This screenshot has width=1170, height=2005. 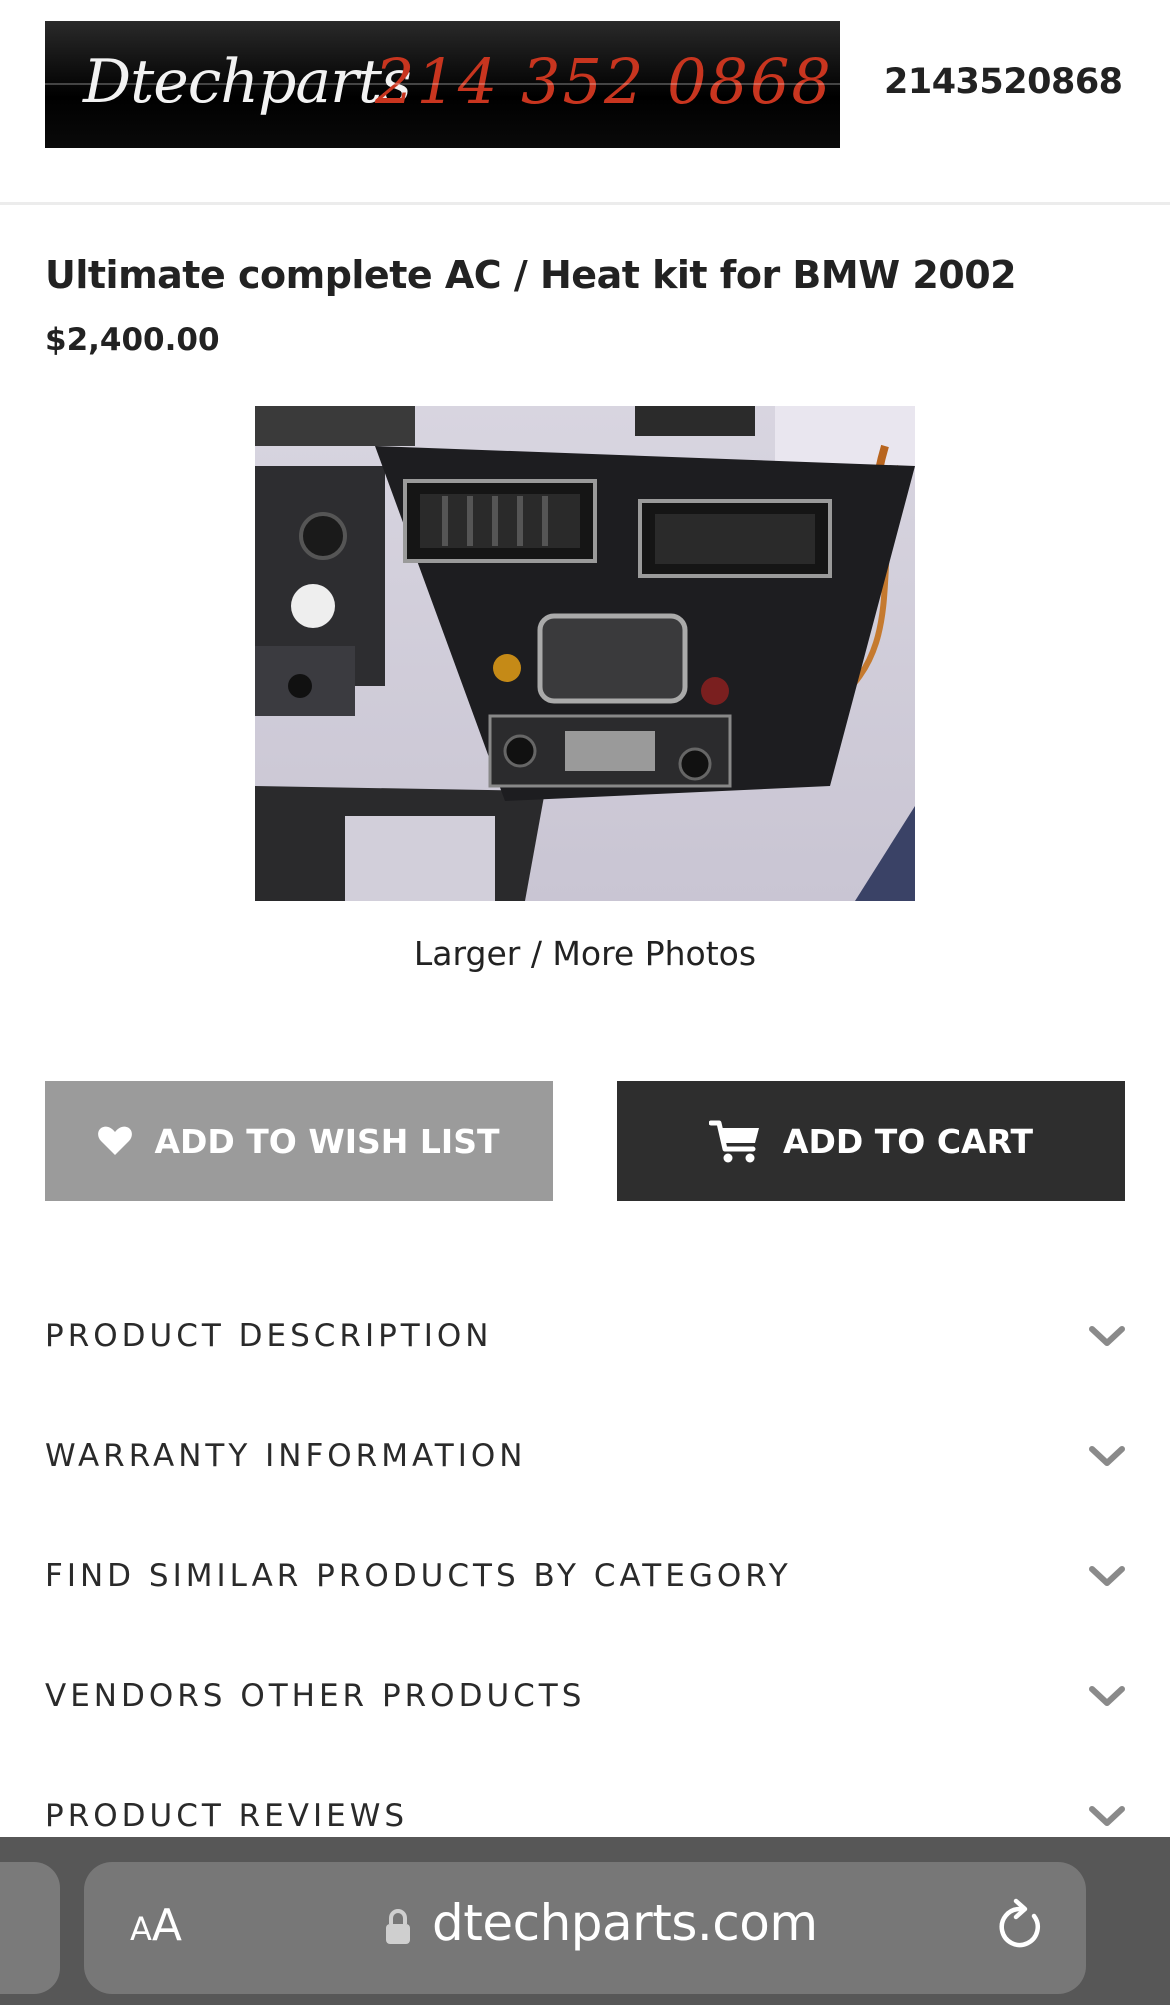 I want to click on section-label: VENDORS OTHER PRODUCTS, so click(x=315, y=1696).